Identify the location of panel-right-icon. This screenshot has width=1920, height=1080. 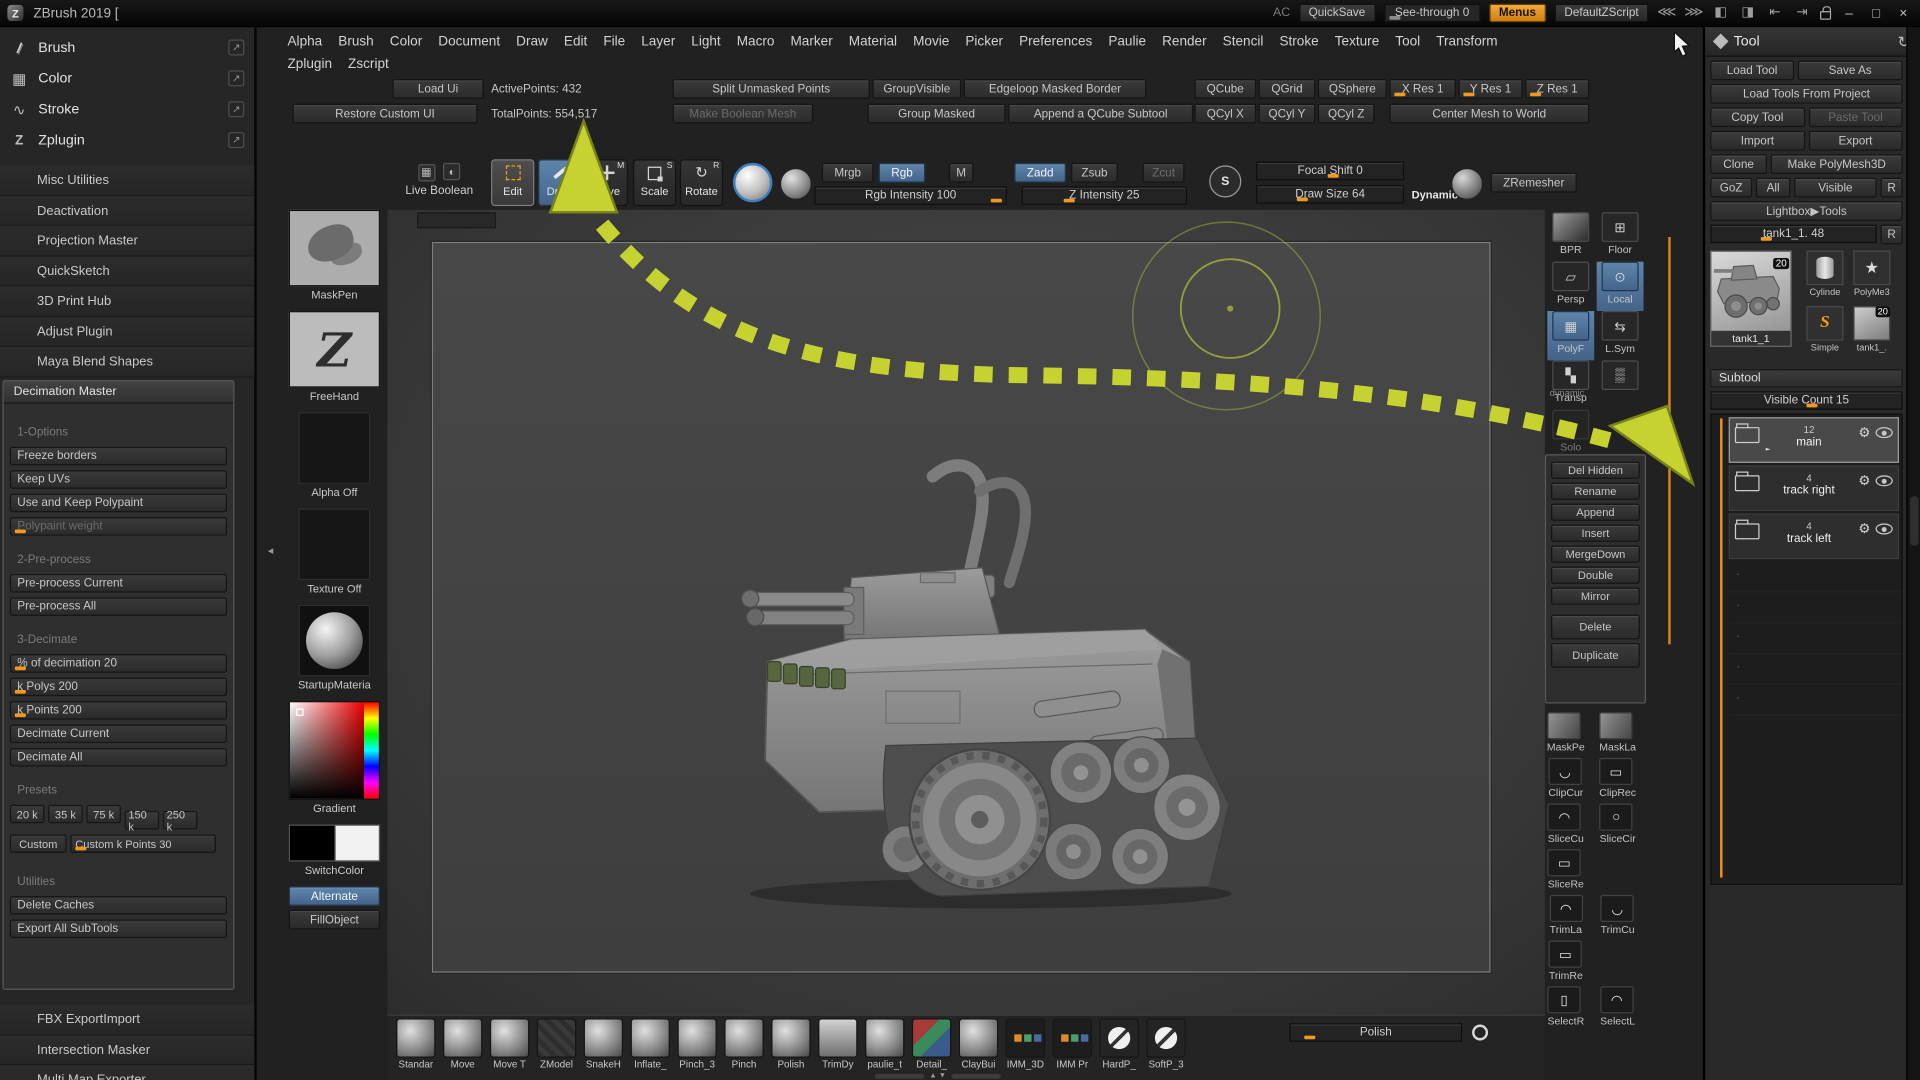
(1802, 13).